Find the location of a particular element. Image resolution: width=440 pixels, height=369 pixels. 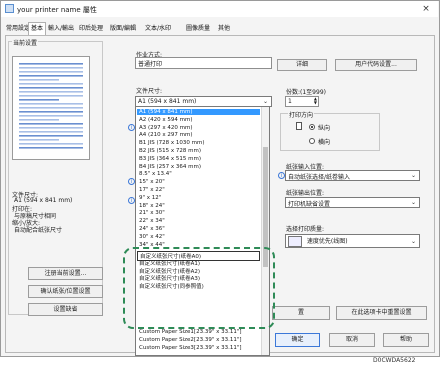

document-size-option: 18" x 24" is located at coordinates (152, 206).